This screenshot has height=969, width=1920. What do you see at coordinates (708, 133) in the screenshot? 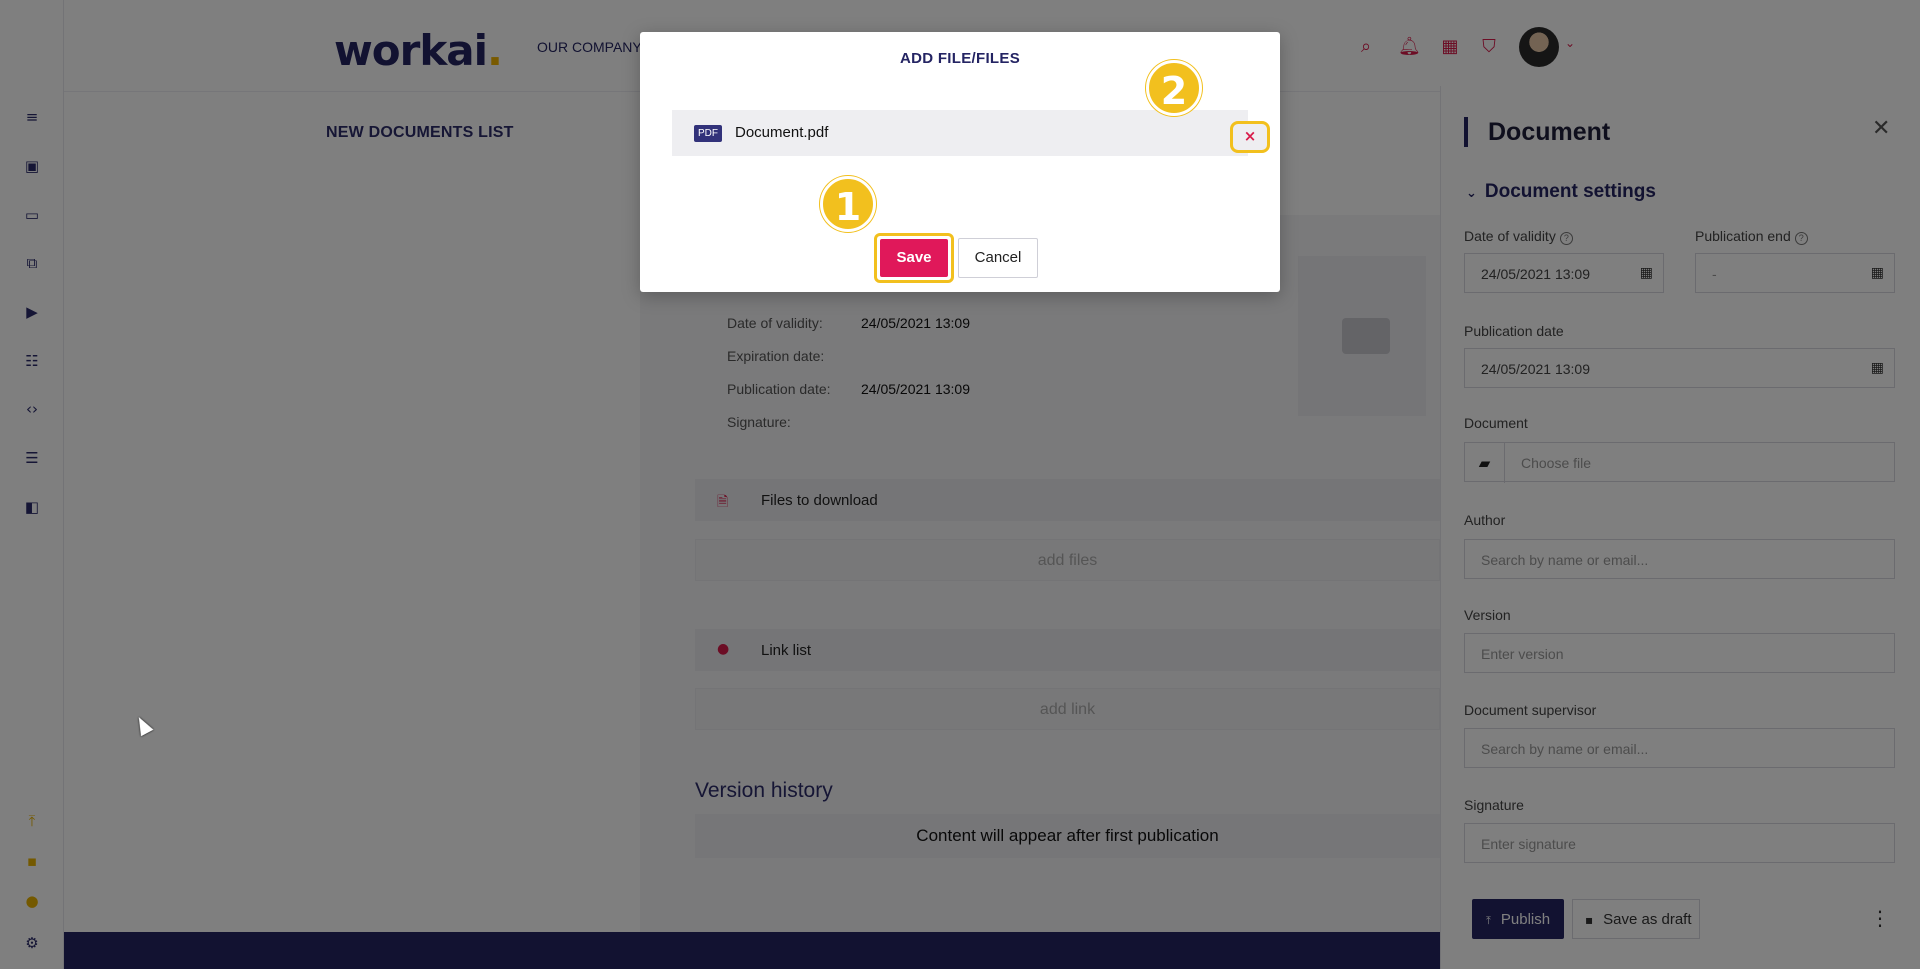
I see `pdf-icon: PDF` at bounding box center [708, 133].